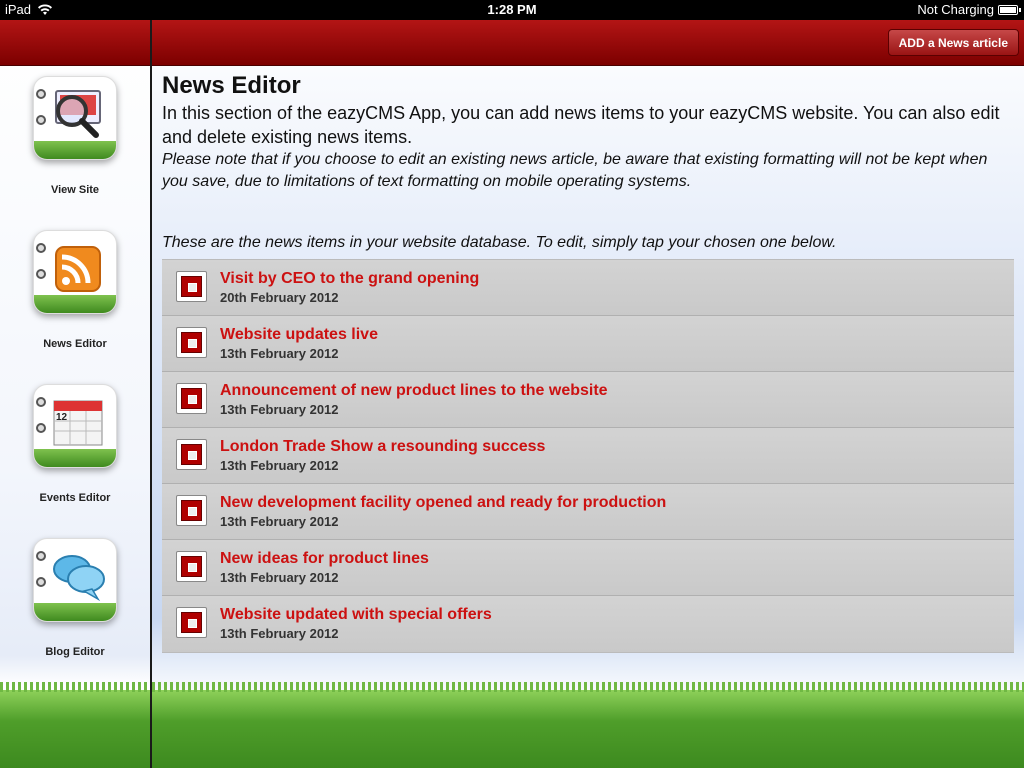  I want to click on sidebar-item-news-editor: News Editor, so click(75, 290).